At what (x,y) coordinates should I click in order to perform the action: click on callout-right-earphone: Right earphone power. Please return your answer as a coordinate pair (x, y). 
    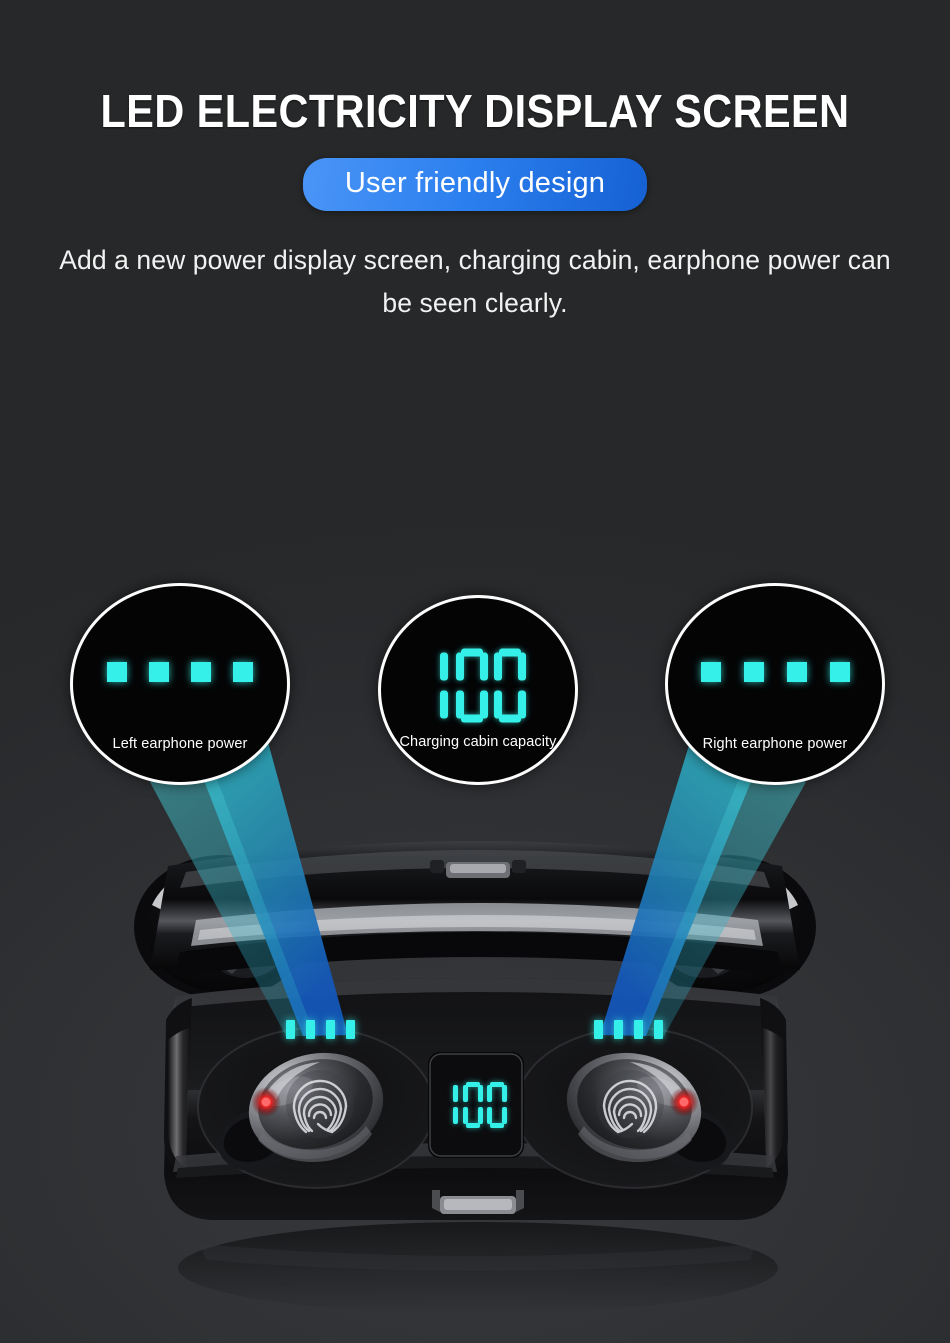
    Looking at the image, I should click on (775, 684).